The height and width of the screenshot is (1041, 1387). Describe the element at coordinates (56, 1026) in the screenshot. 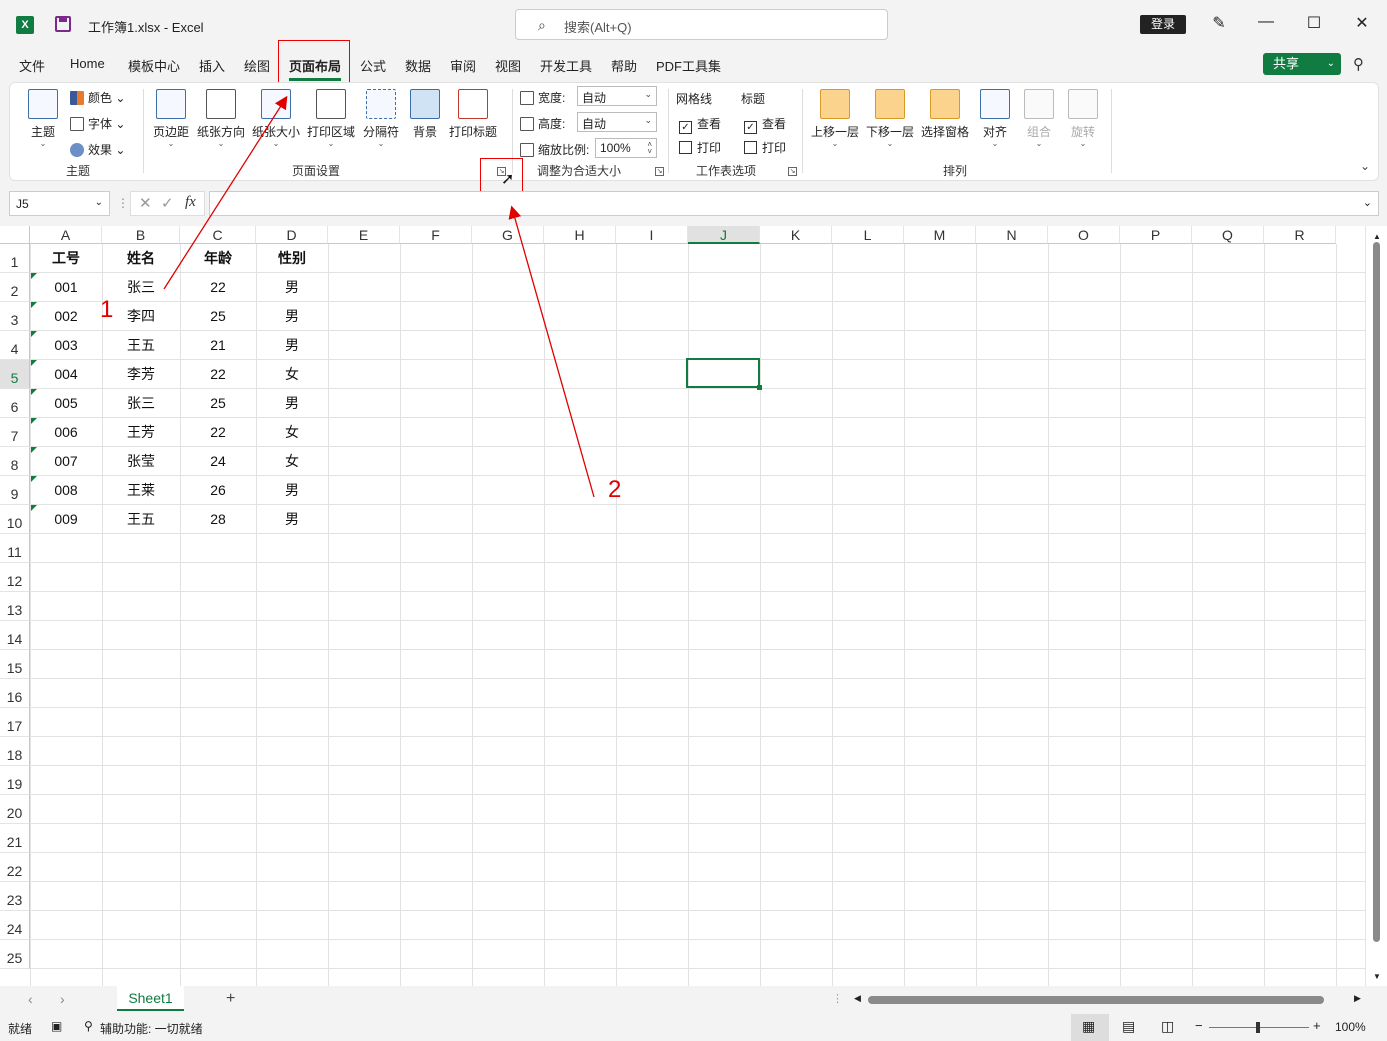

I see `macro-record-icon: ▣` at that location.